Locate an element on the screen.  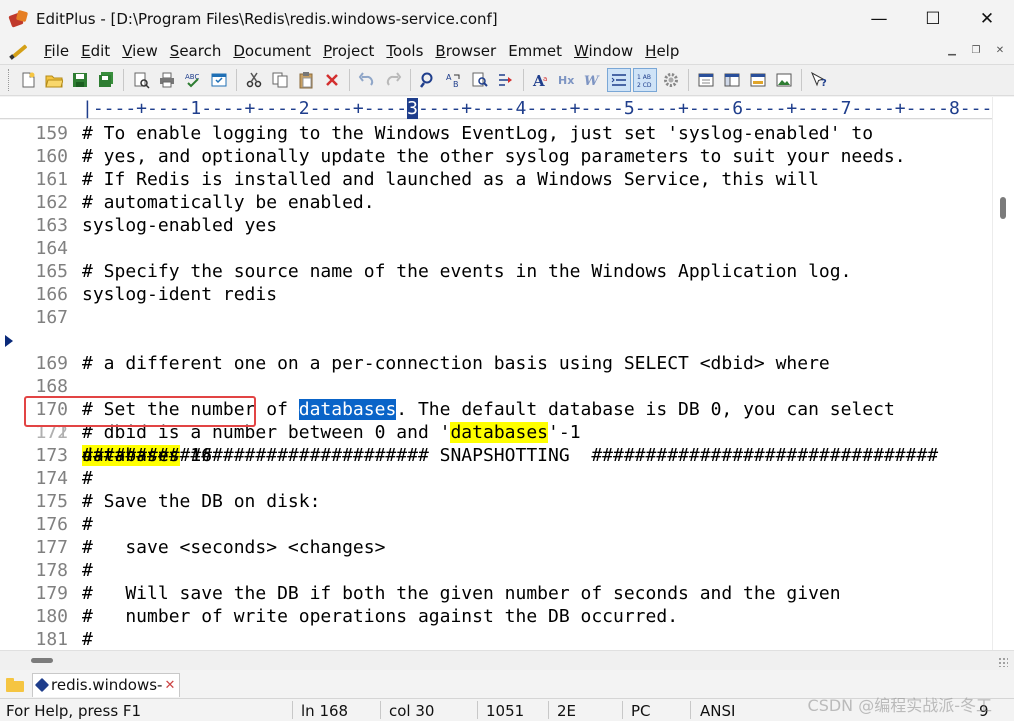
open-folder-icon is located at coordinates (54, 81).